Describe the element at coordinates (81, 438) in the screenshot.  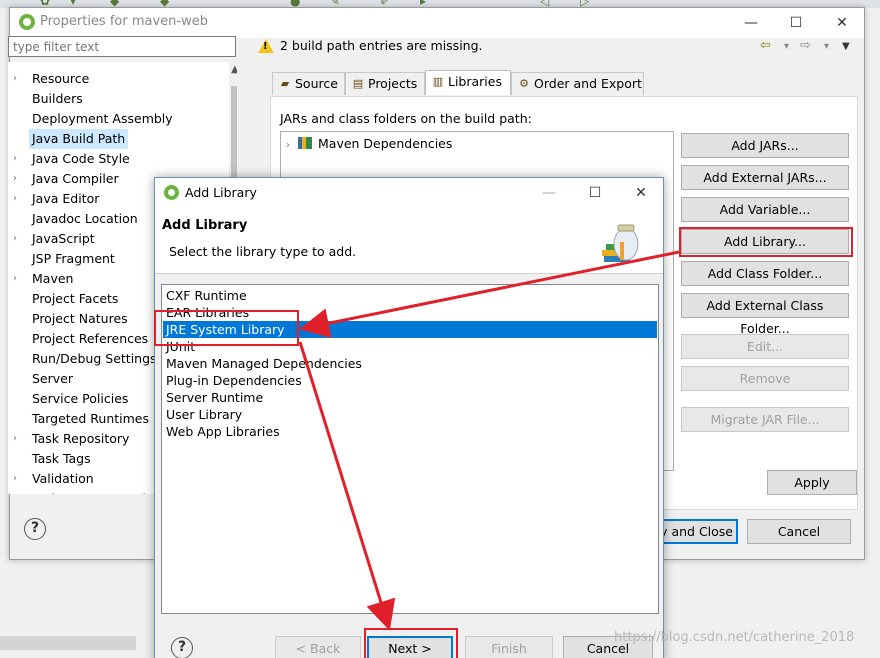
I see `tree-item-label: Task Repository` at that location.